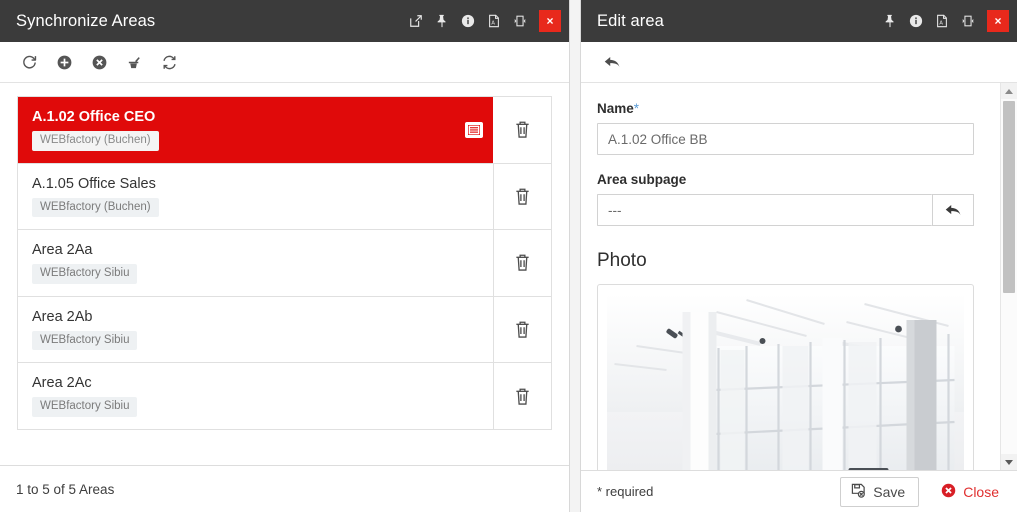  Describe the element at coordinates (953, 210) in the screenshot. I see `area-subpage-back-arrow-icon` at that location.